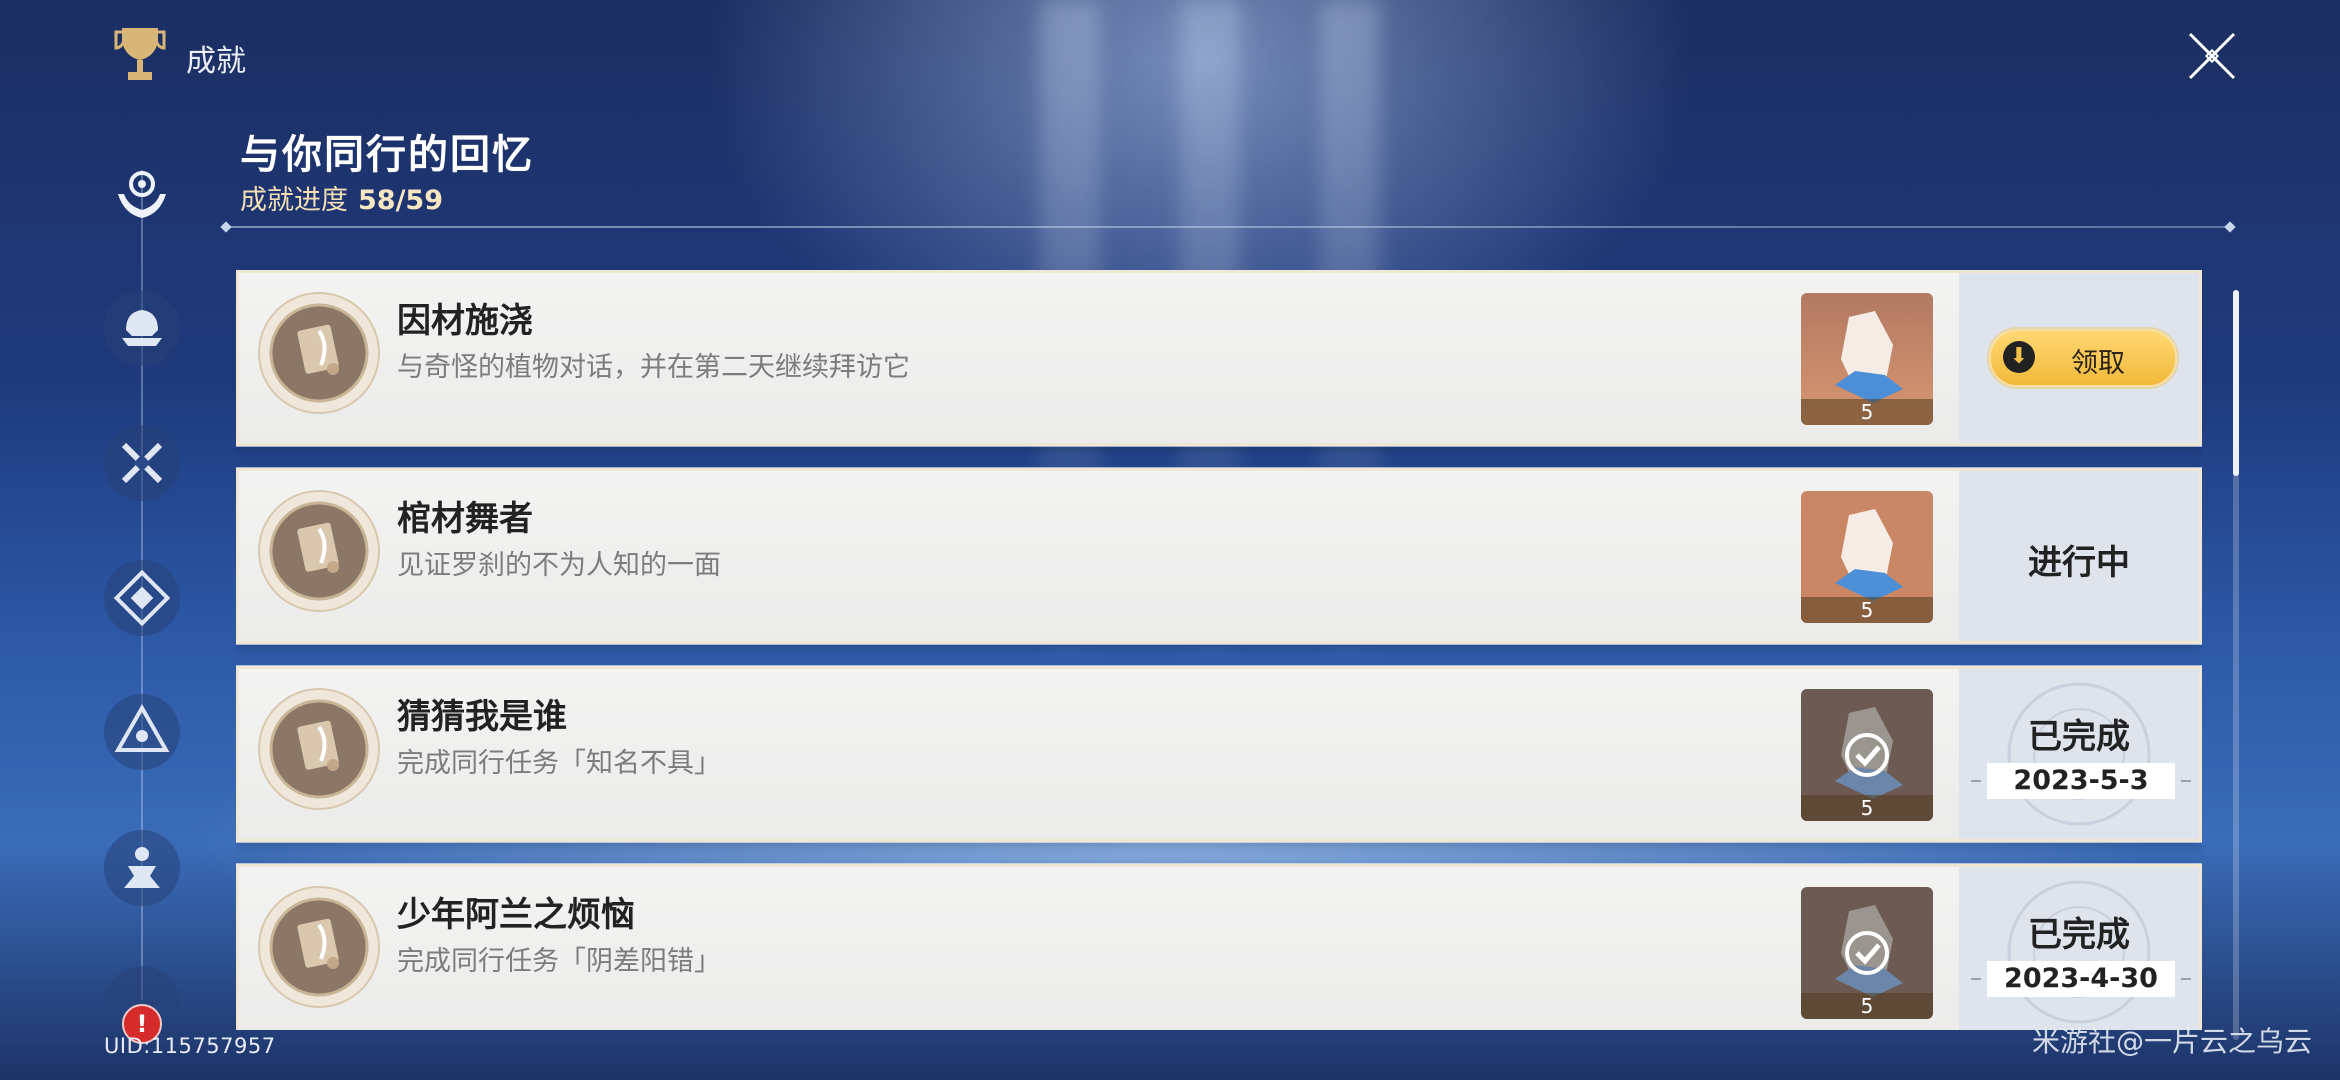  I want to click on page-title: 与你同行的回忆, so click(387, 155).